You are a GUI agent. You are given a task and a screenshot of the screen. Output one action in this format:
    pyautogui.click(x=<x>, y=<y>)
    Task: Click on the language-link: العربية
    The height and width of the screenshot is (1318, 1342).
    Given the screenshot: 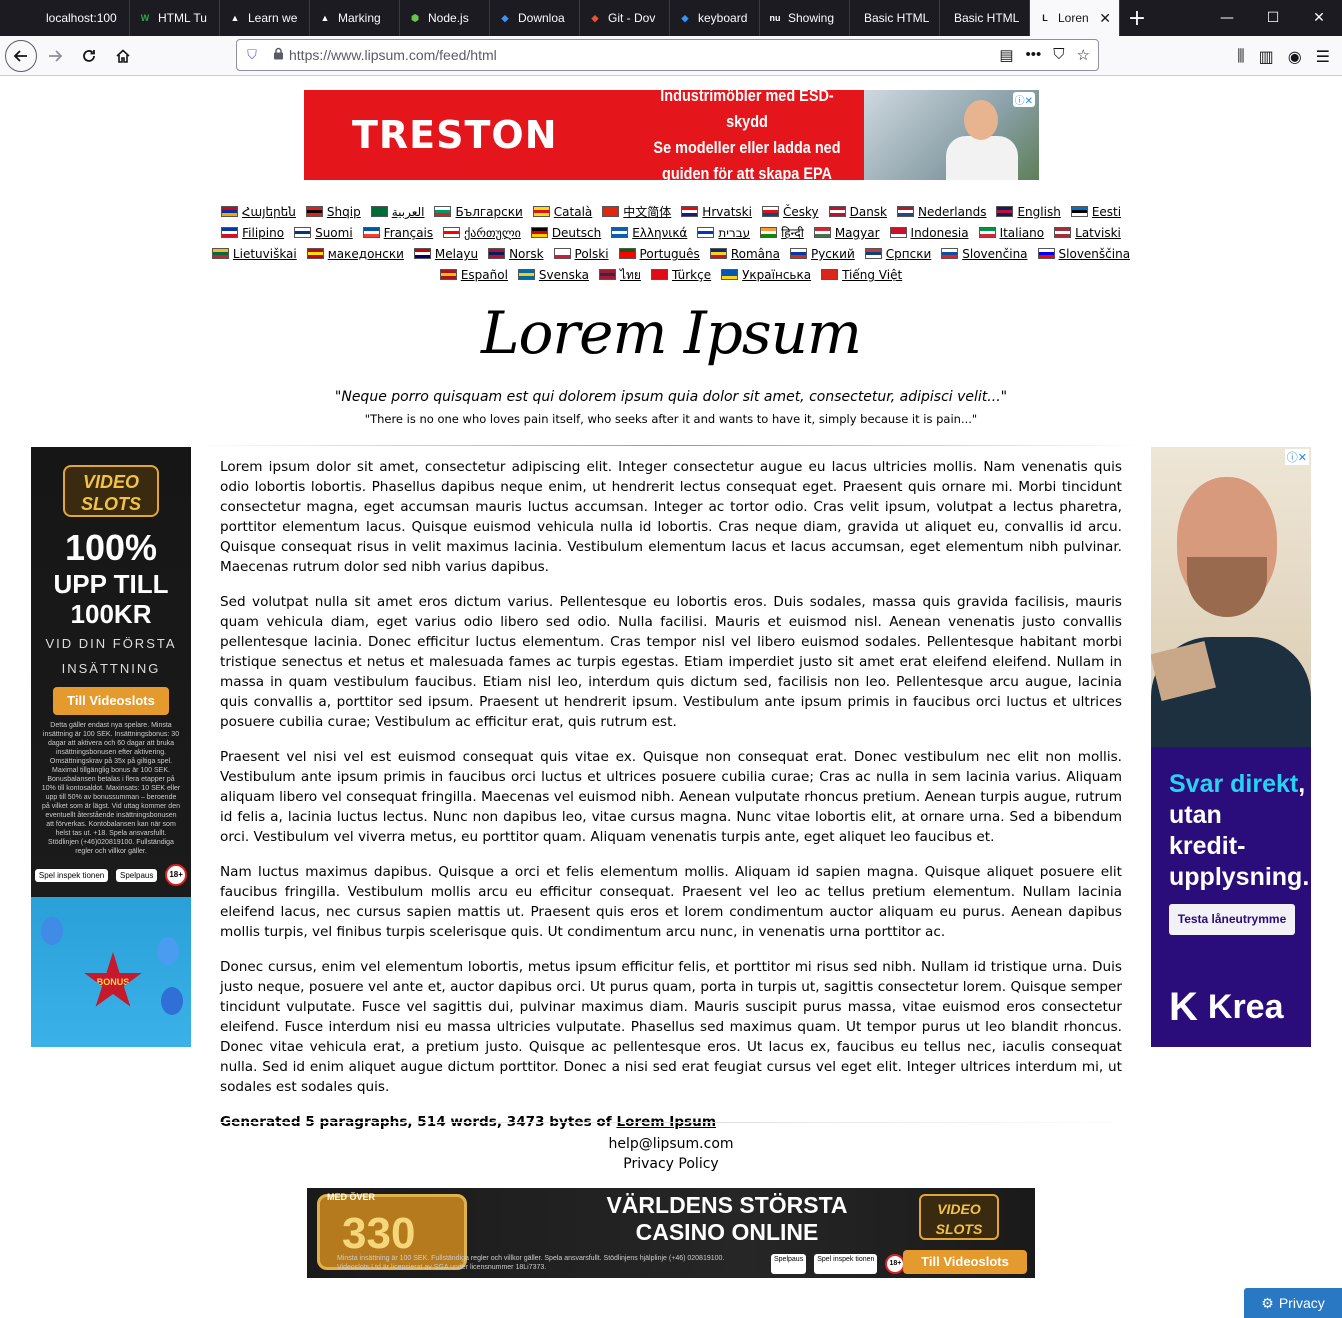 What is the action you would take?
    pyautogui.click(x=397, y=212)
    